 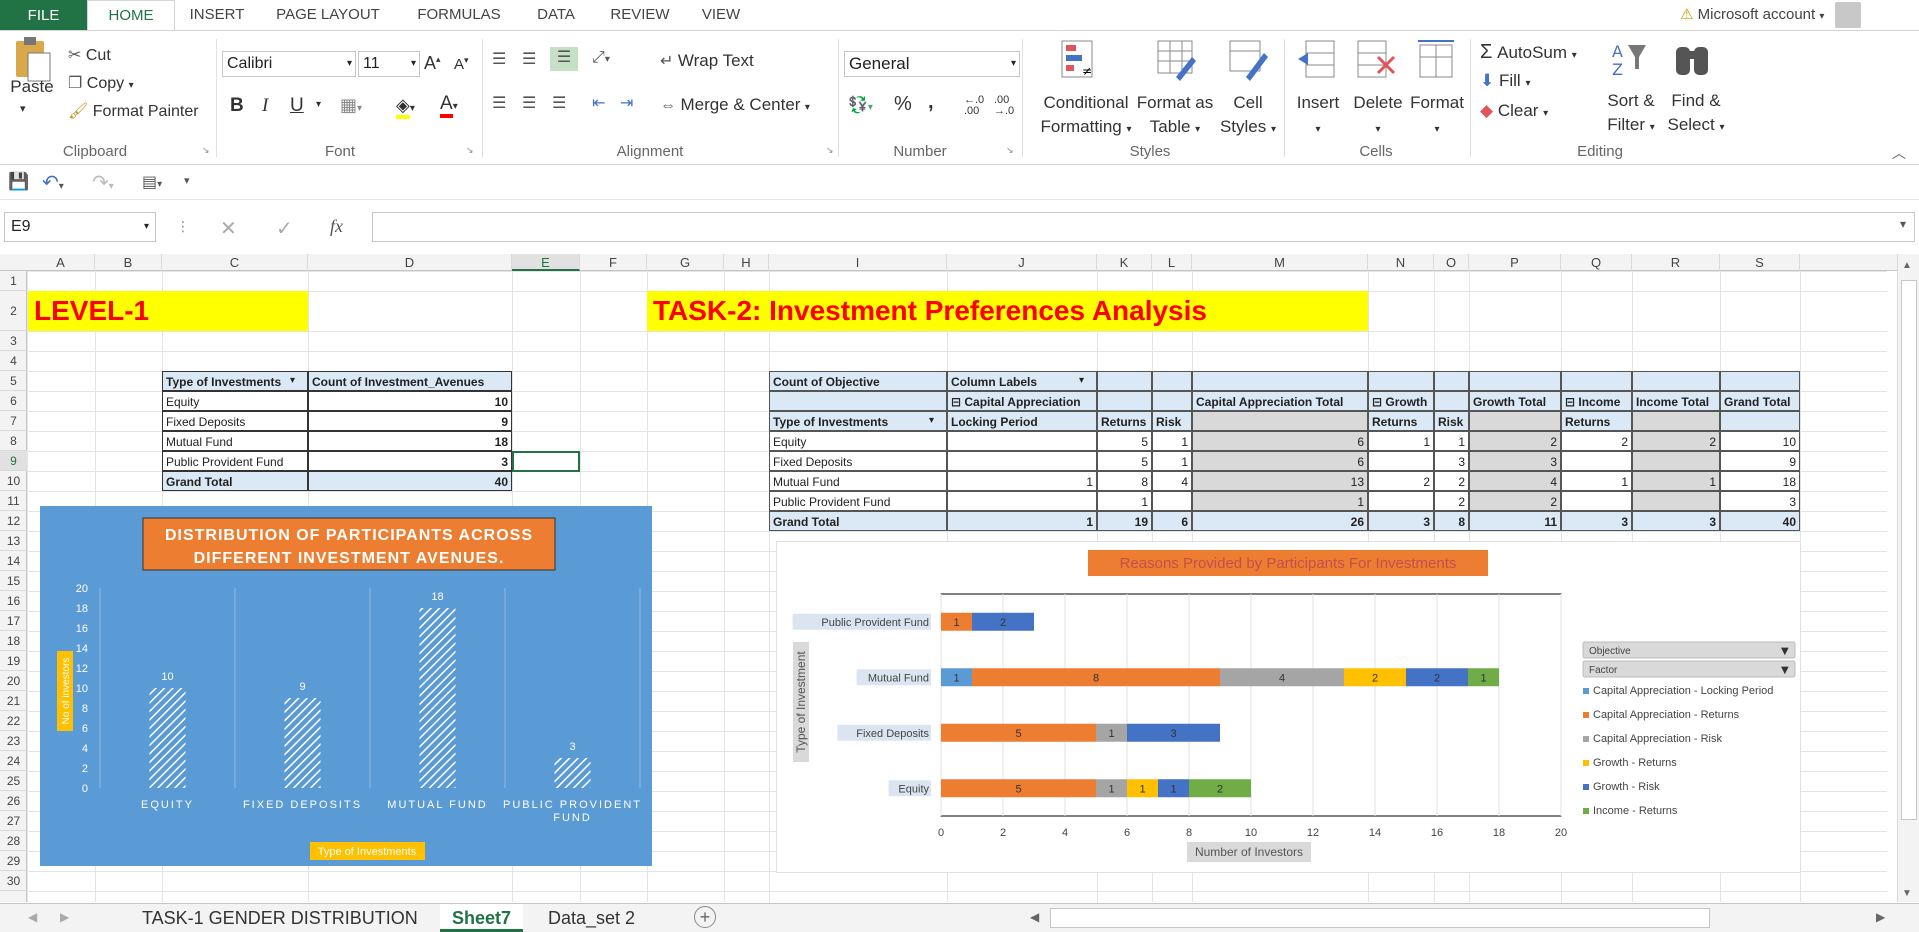 I want to click on tab-page-layout: PAGE LAYOUT, so click(x=328, y=15).